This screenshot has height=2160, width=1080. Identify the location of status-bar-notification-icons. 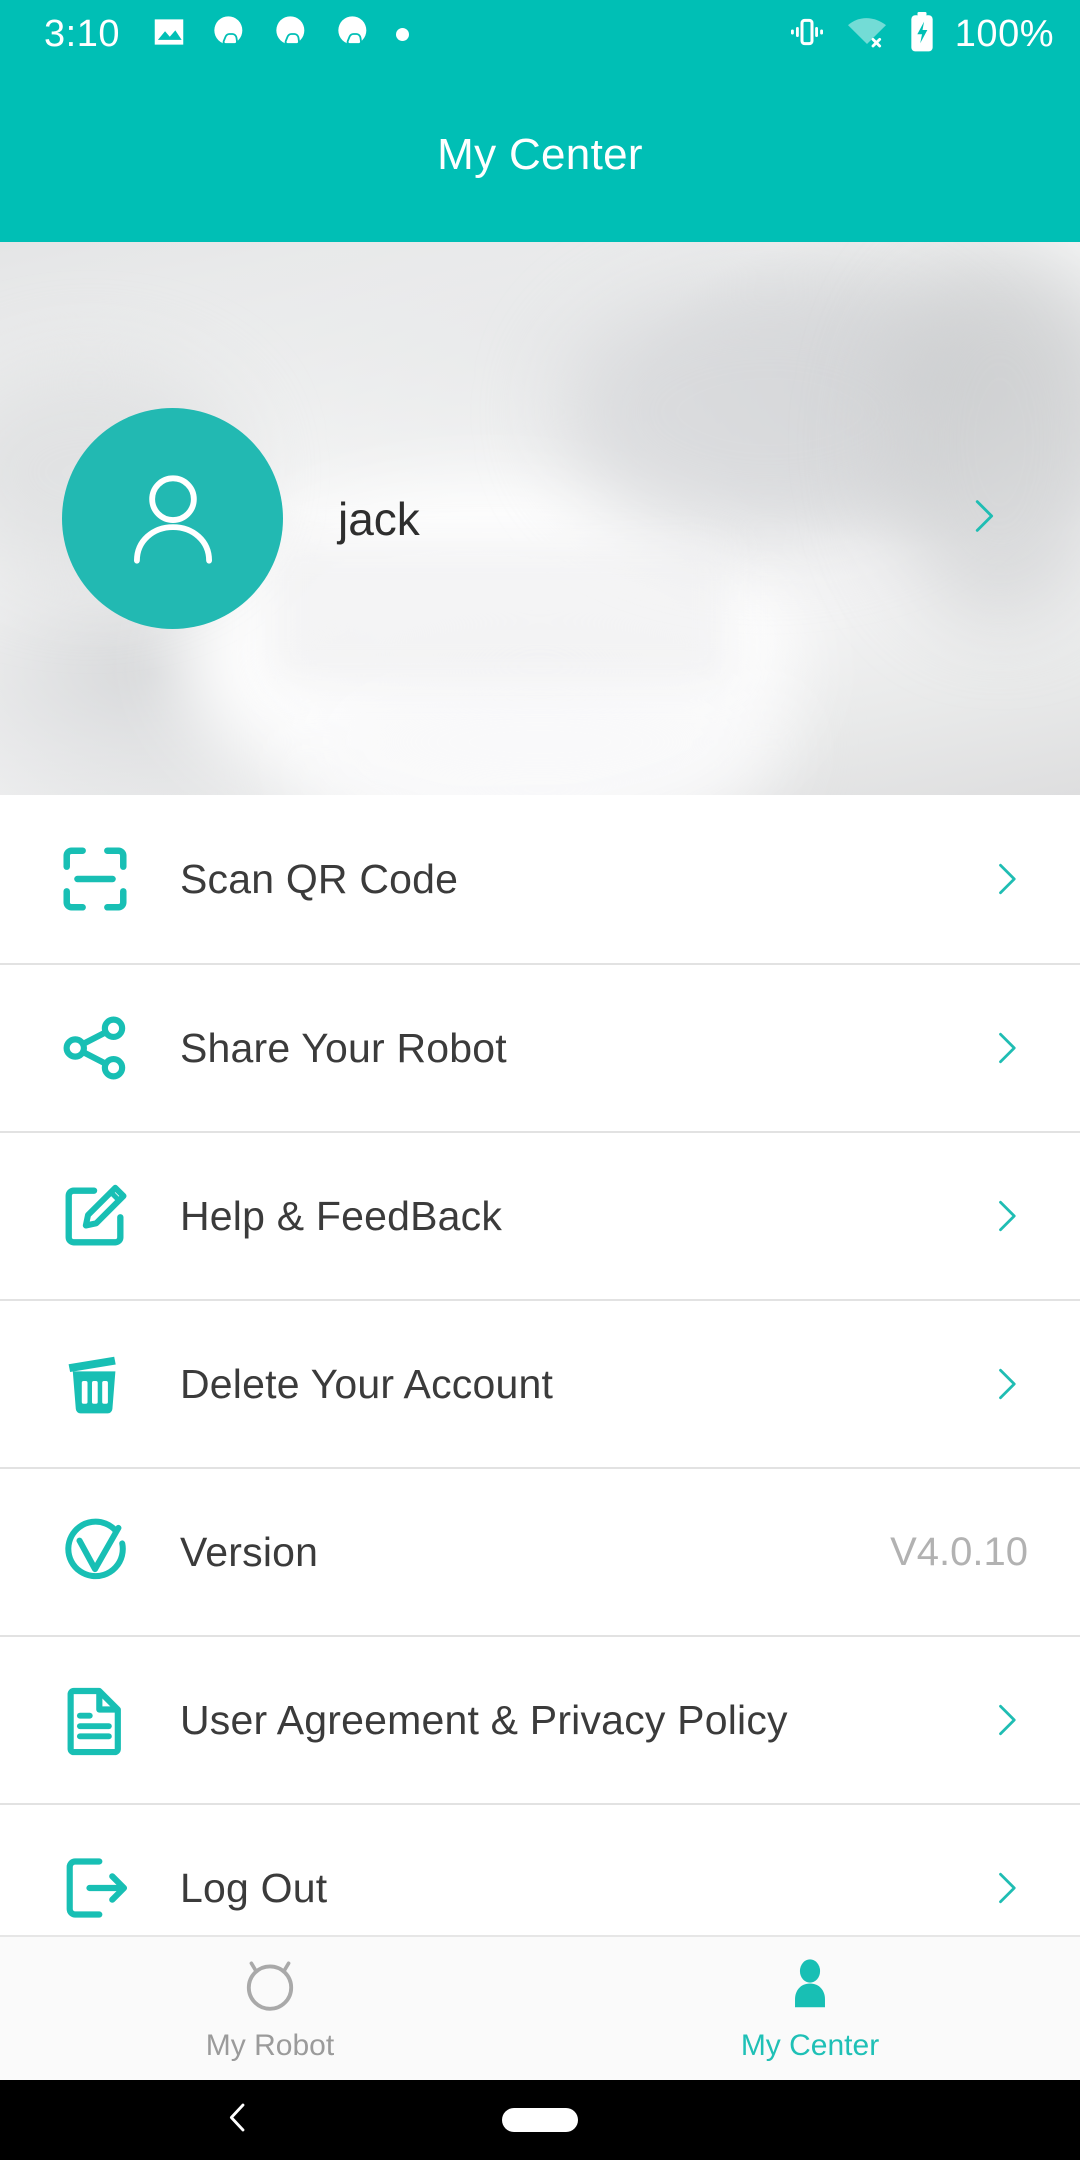
(279, 34).